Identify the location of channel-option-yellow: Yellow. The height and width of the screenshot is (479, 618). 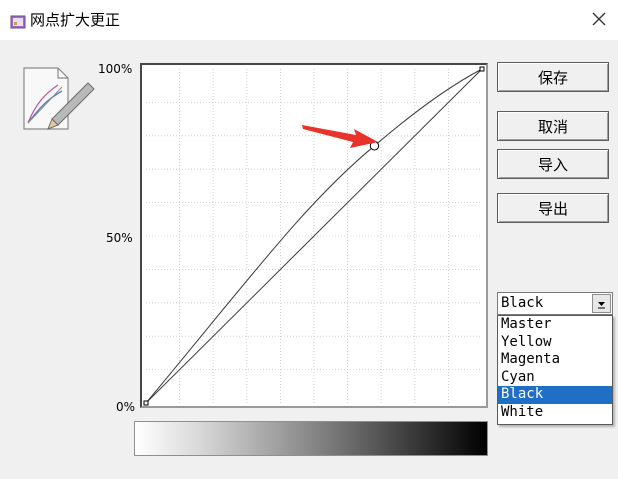
(555, 343).